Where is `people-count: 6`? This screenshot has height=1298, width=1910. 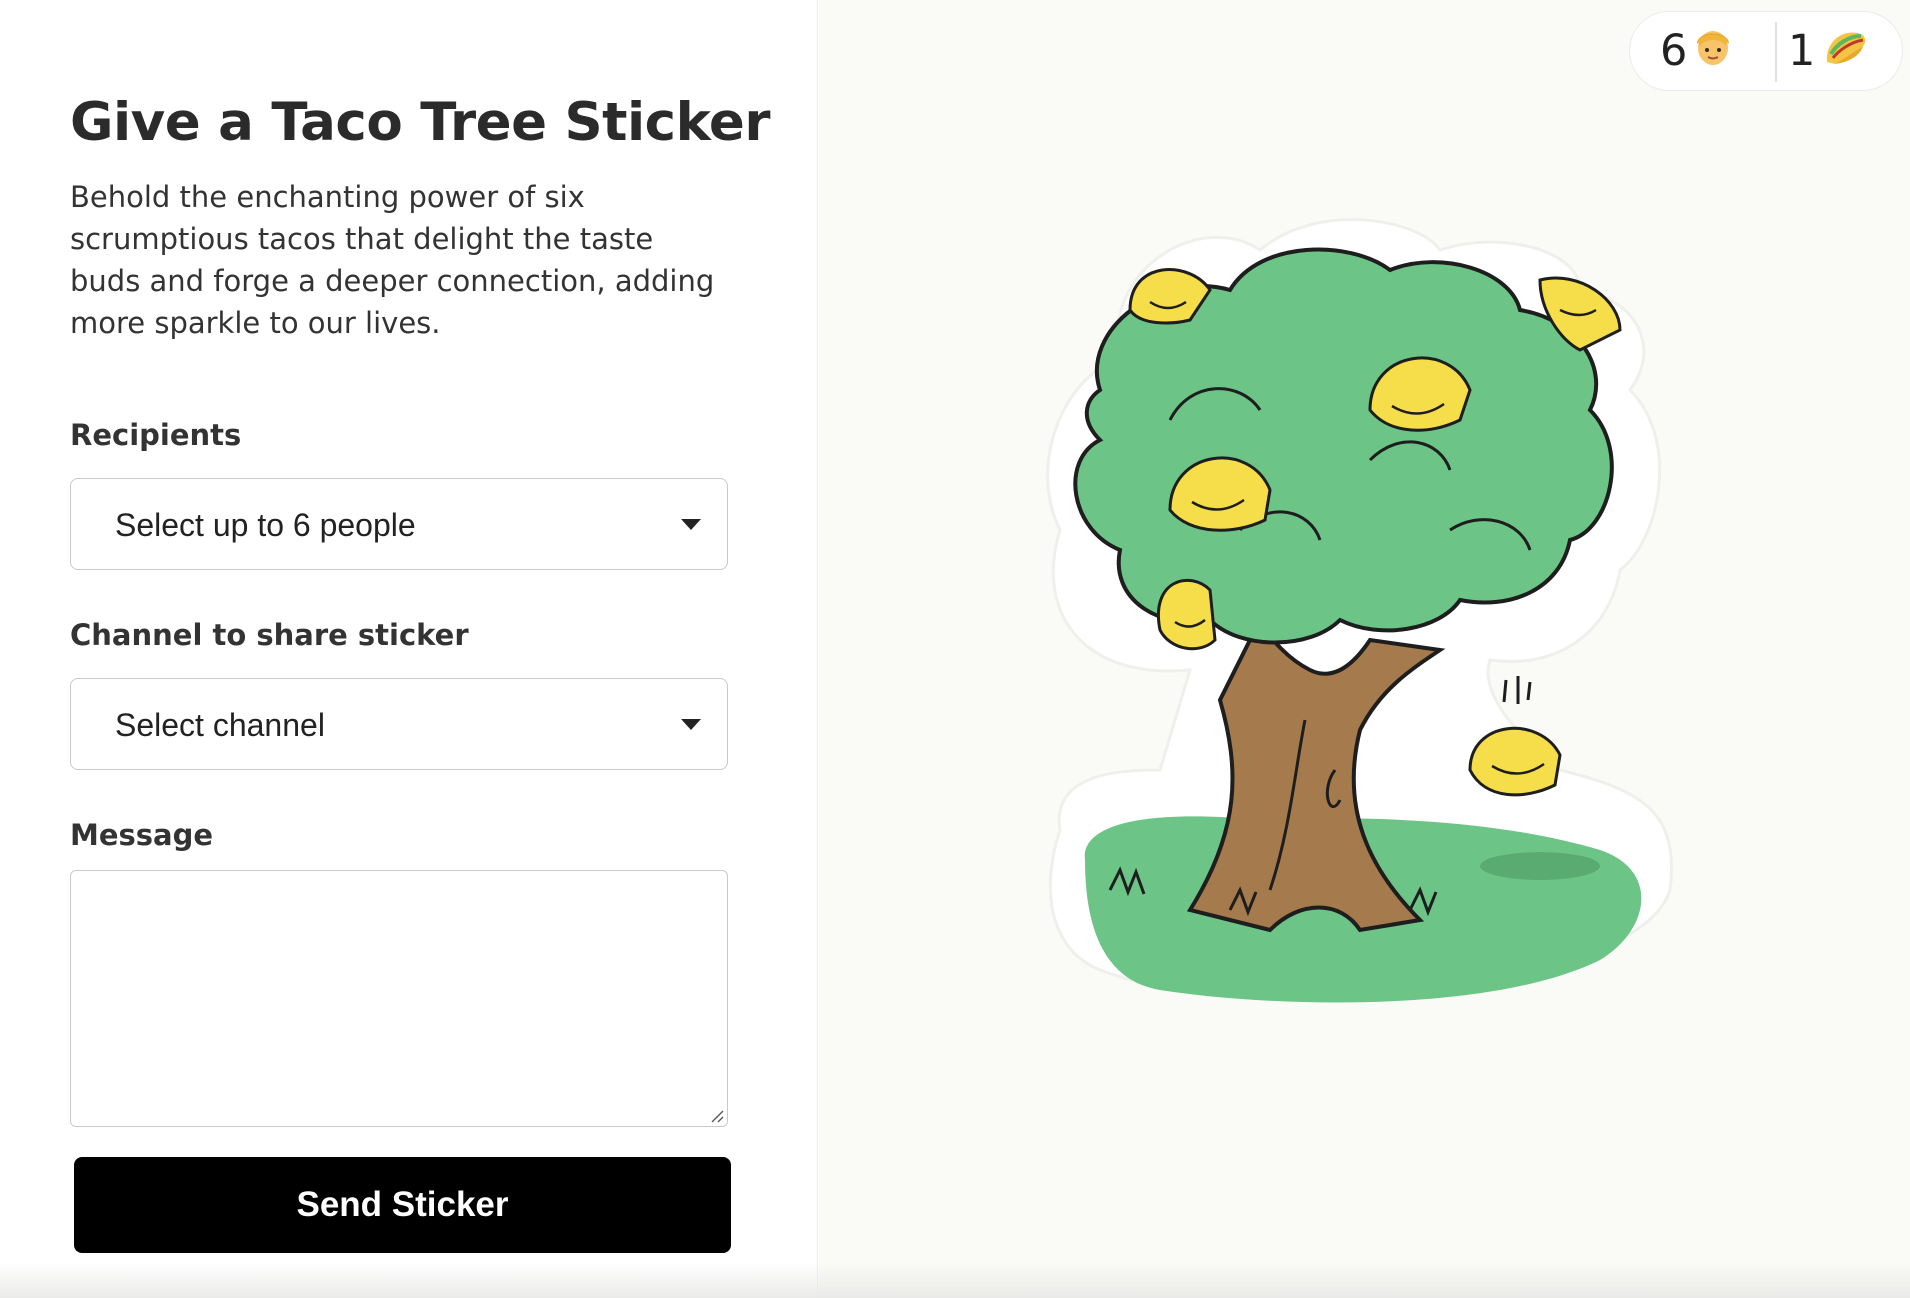 people-count: 6 is located at coordinates (1674, 51).